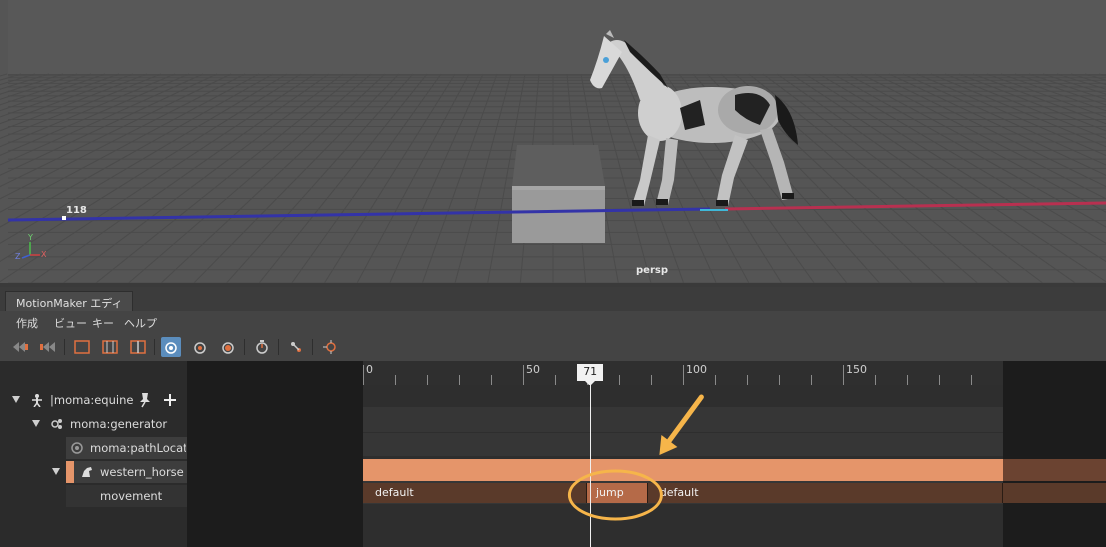 This screenshot has width=1106, height=547. Describe the element at coordinates (696, 369) in the screenshot. I see `ruler-tick-label: 100` at that location.